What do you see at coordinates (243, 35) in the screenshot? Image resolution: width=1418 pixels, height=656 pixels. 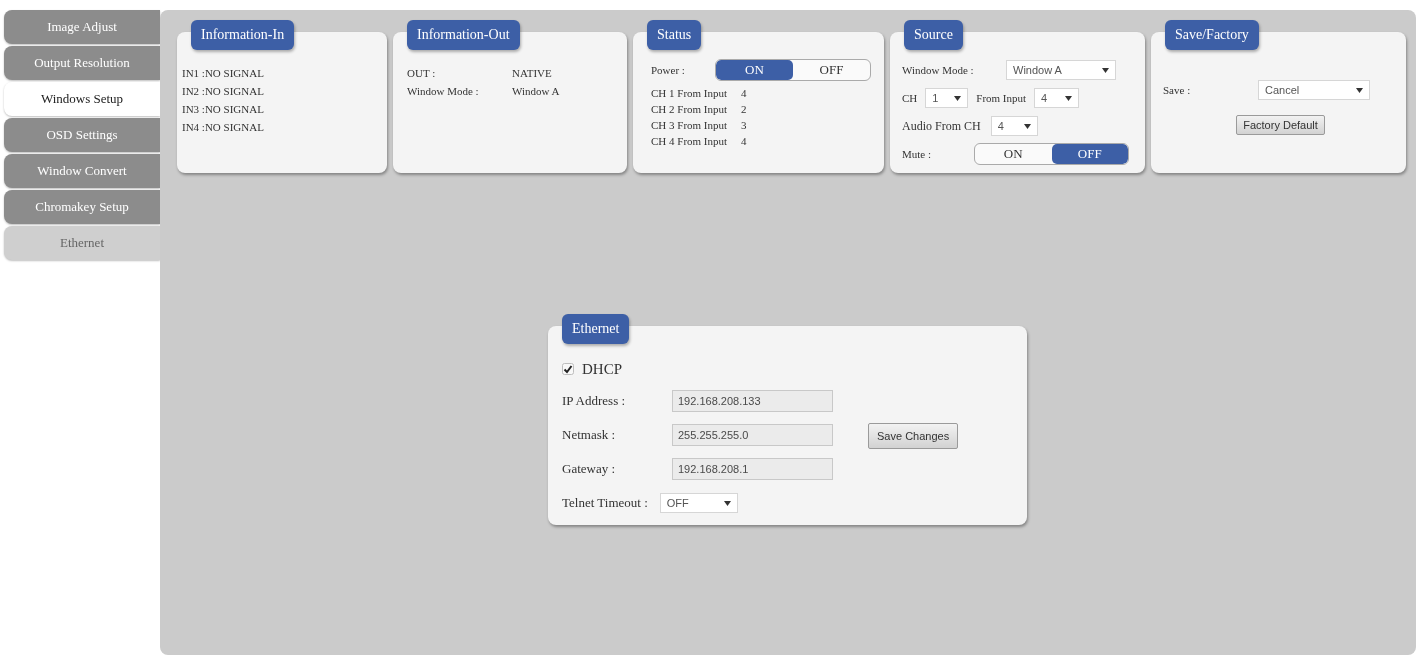 I see `panel-title: Information-In` at bounding box center [243, 35].